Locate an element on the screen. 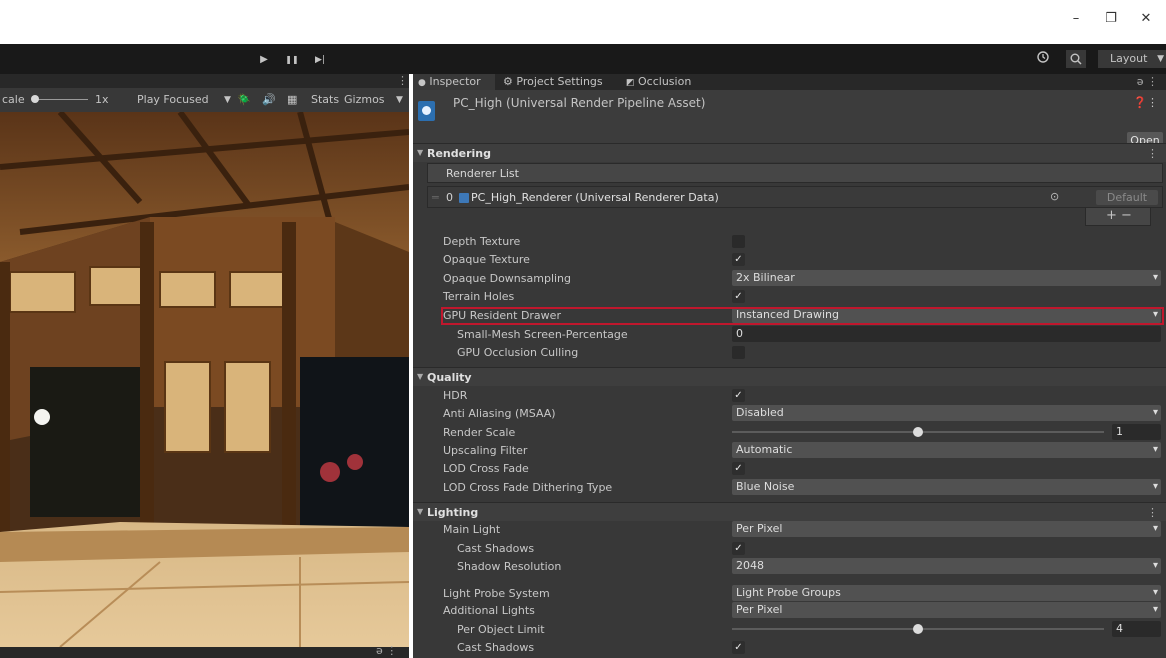  shadow-resolution-dropdown: 2048 is located at coordinates (946, 566).